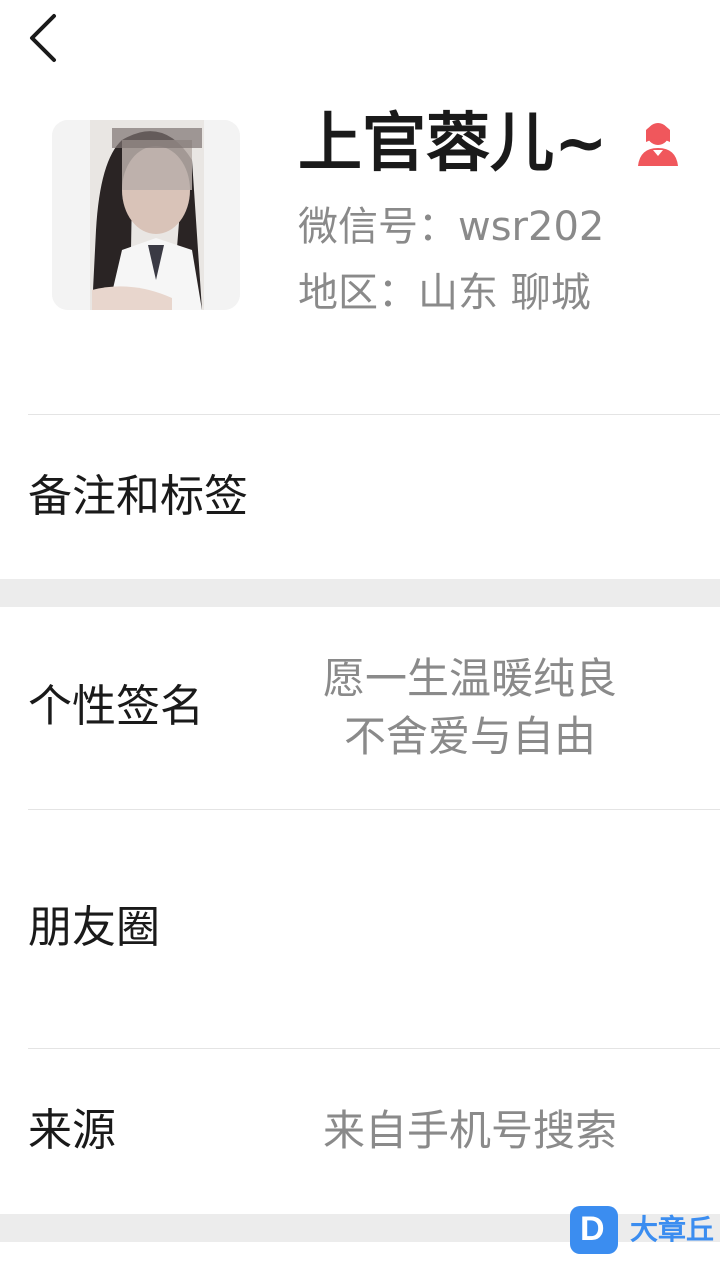 The height and width of the screenshot is (1280, 720). Describe the element at coordinates (360, 593) in the screenshot. I see `section-gap` at that location.